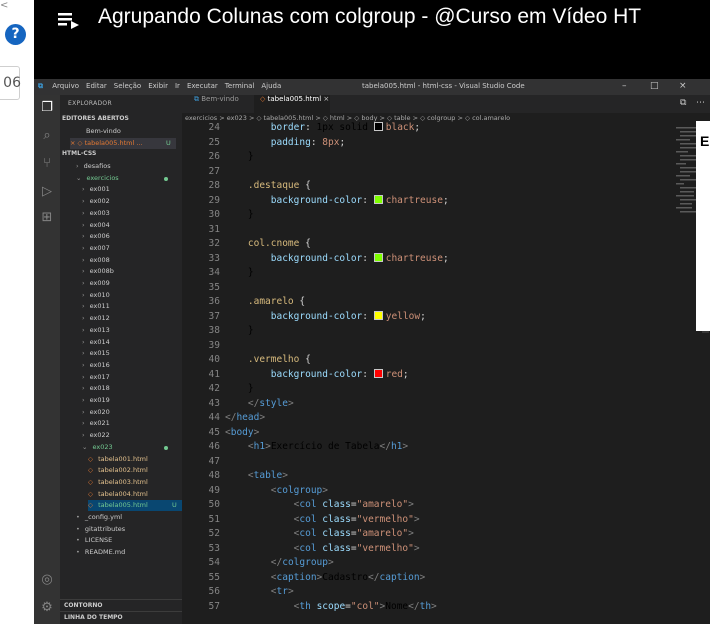 This screenshot has height=624, width=710. Describe the element at coordinates (129, 517) in the screenshot. I see `file-tree-item: • _config.yml` at that location.